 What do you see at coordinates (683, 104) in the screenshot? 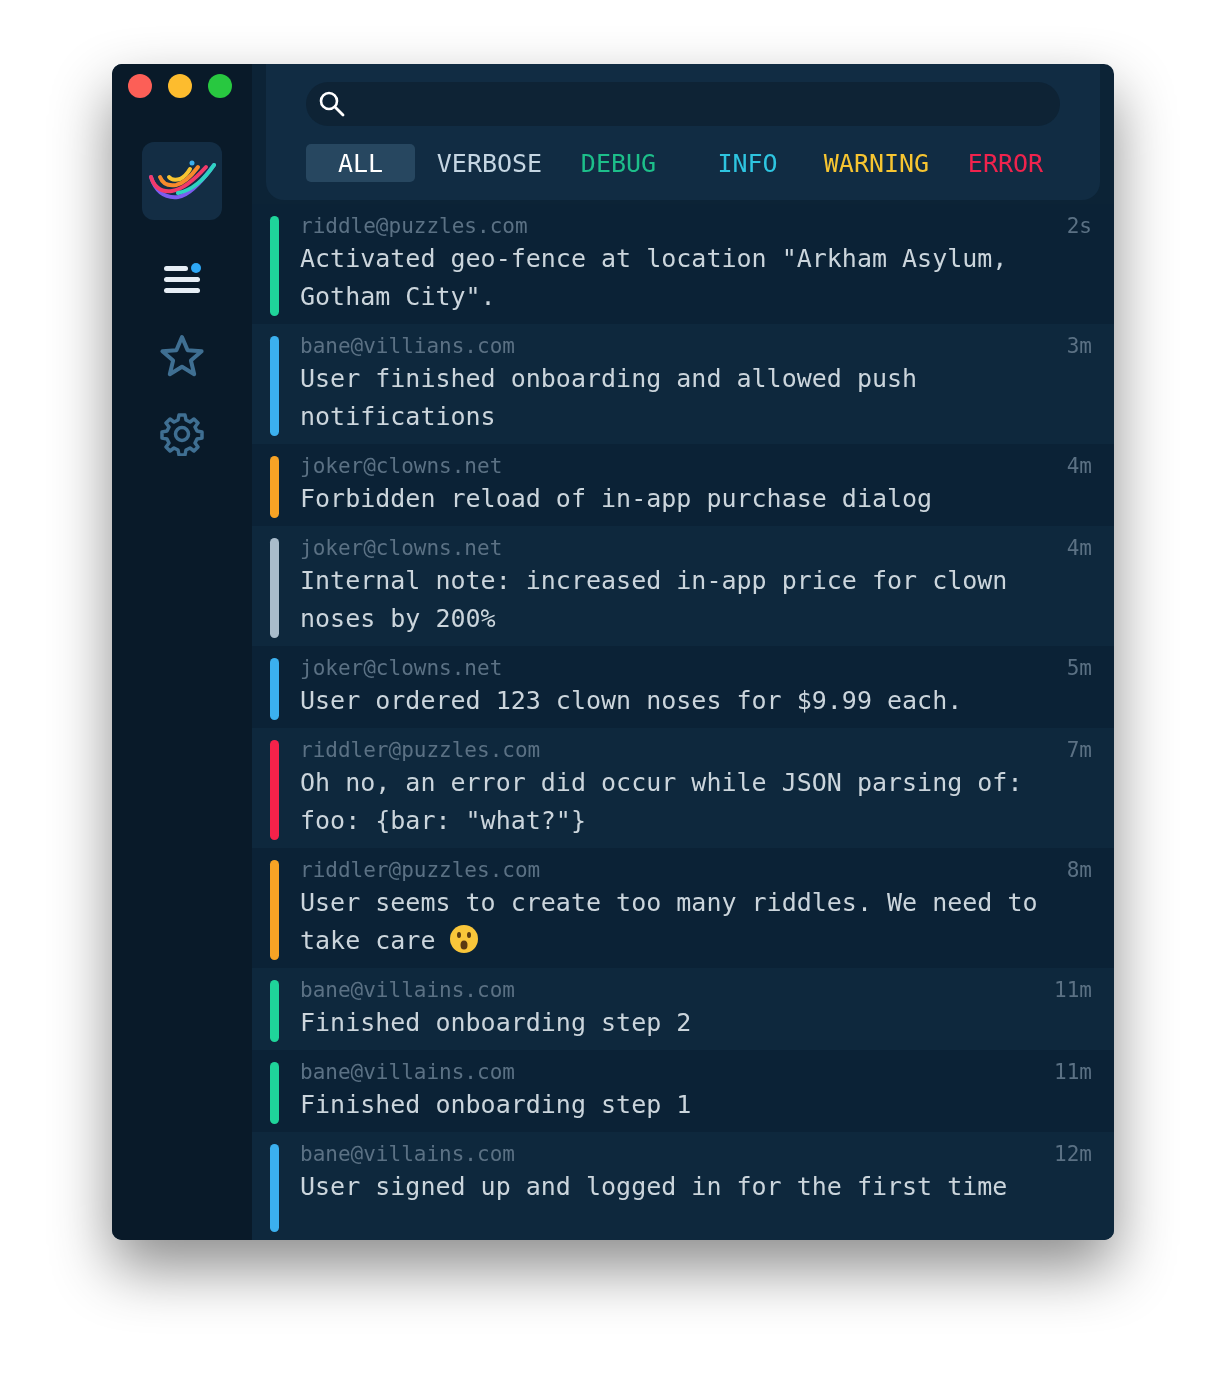
I see `search-field` at bounding box center [683, 104].